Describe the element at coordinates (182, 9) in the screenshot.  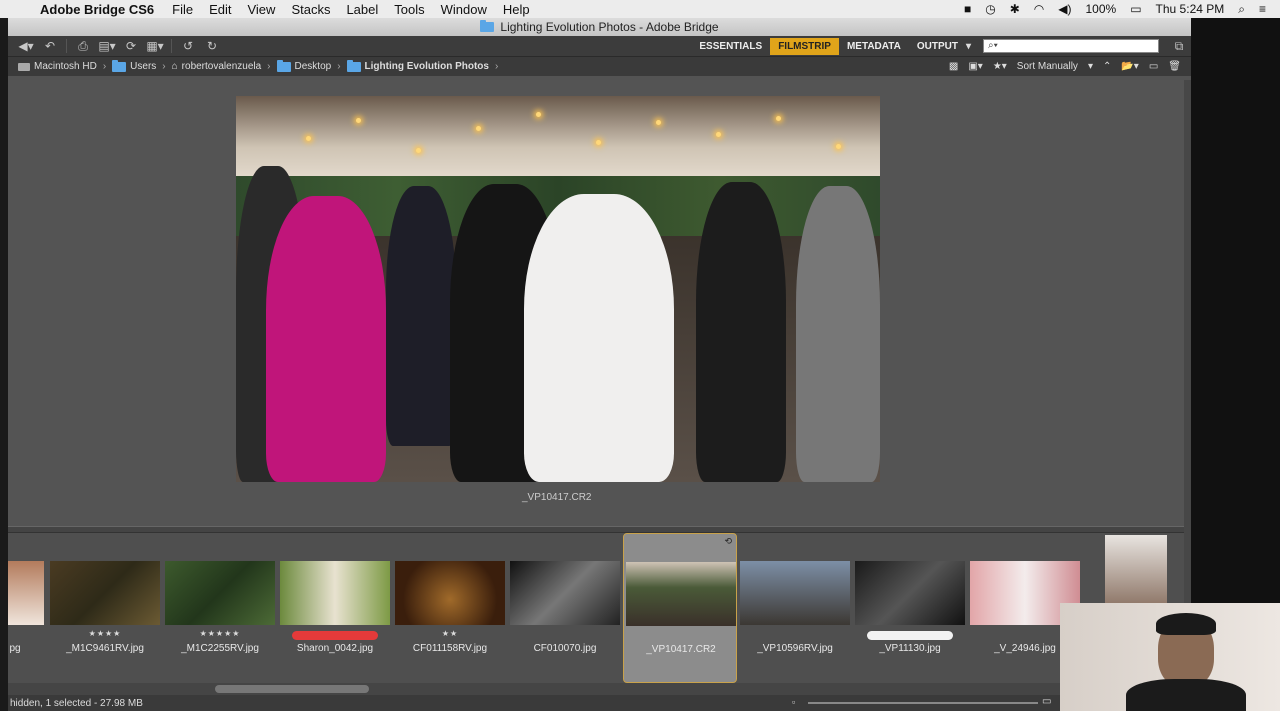
I see `menu-file: File` at that location.